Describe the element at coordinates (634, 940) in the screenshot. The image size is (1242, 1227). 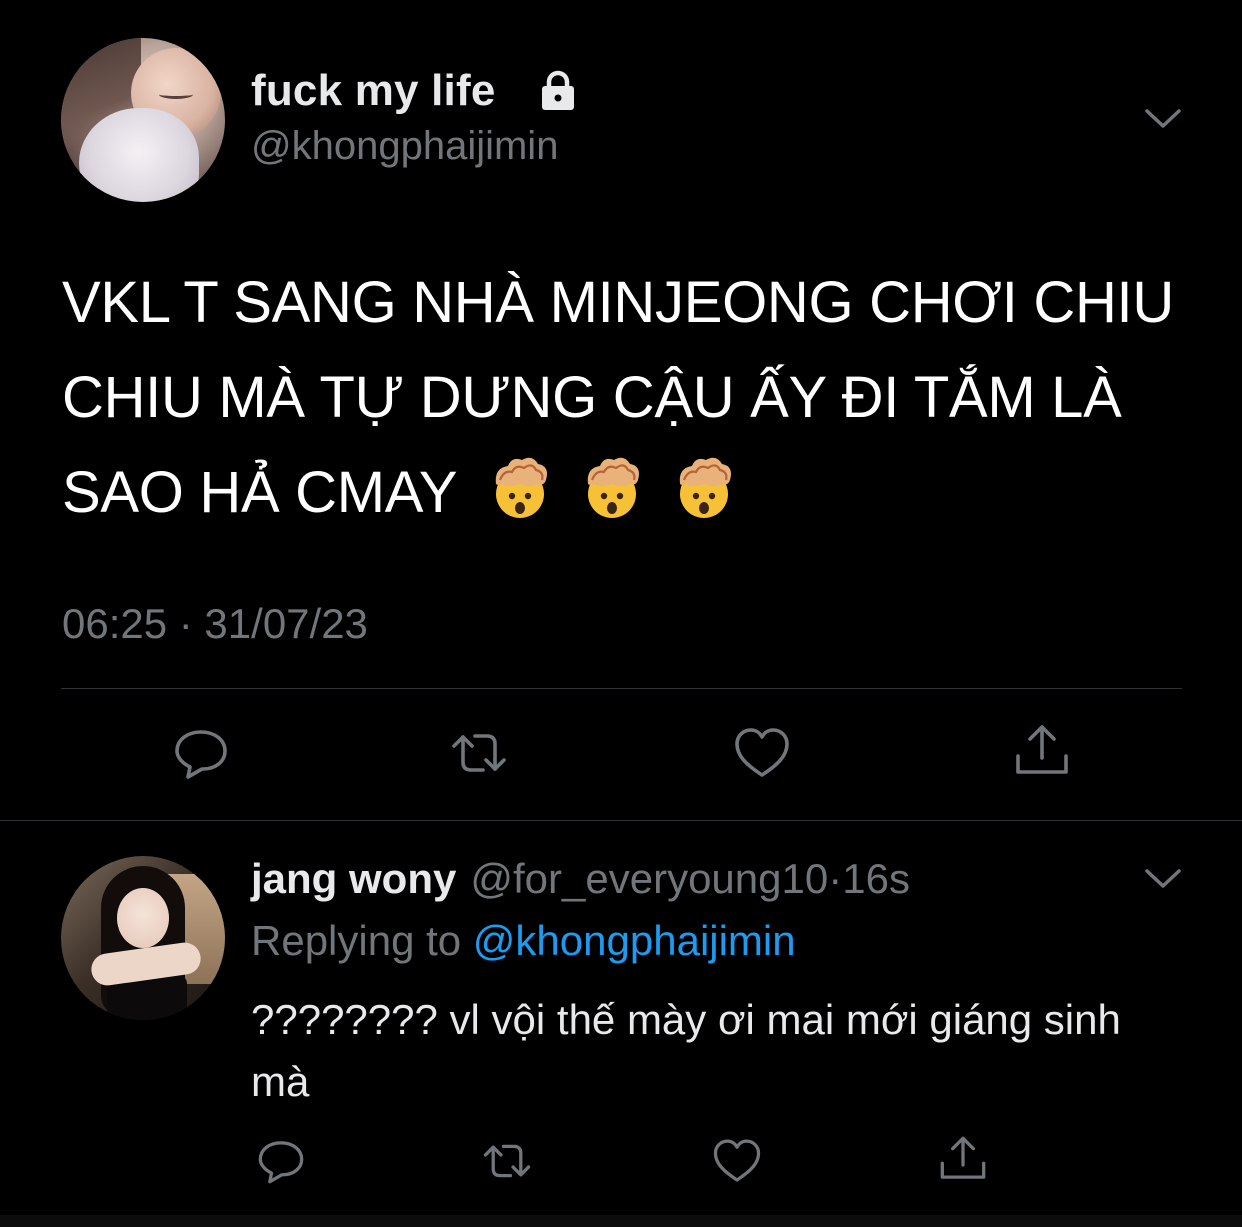
I see `replying-mention-link: @khongphaijimin` at that location.